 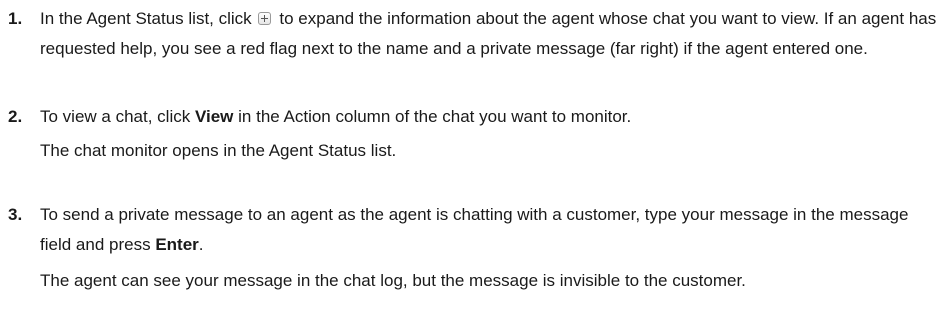 What do you see at coordinates (201, 244) in the screenshot?
I see `step-text: .` at bounding box center [201, 244].